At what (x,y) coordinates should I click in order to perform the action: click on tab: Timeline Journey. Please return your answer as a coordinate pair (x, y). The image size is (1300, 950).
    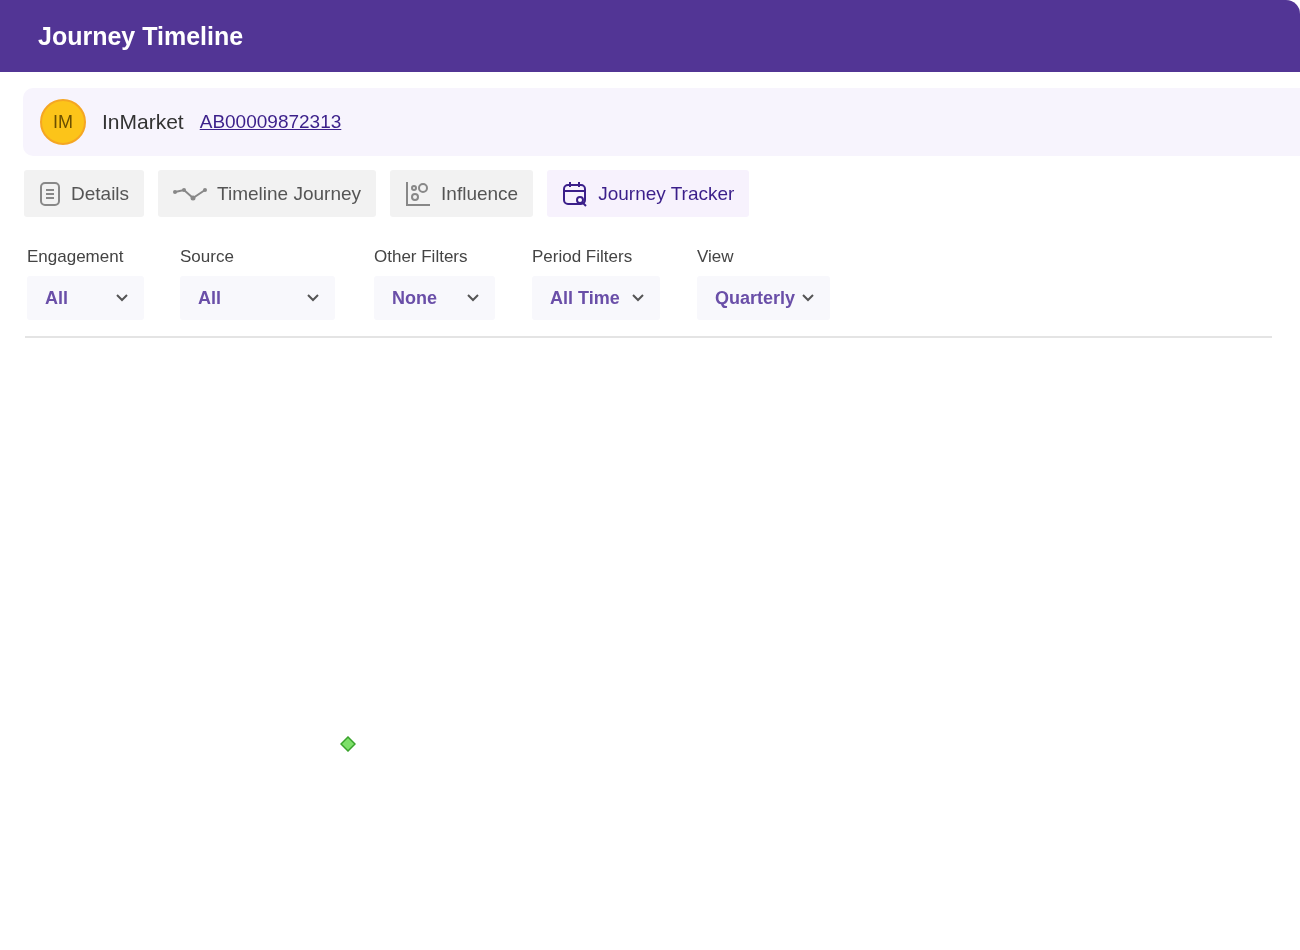
    Looking at the image, I should click on (267, 193).